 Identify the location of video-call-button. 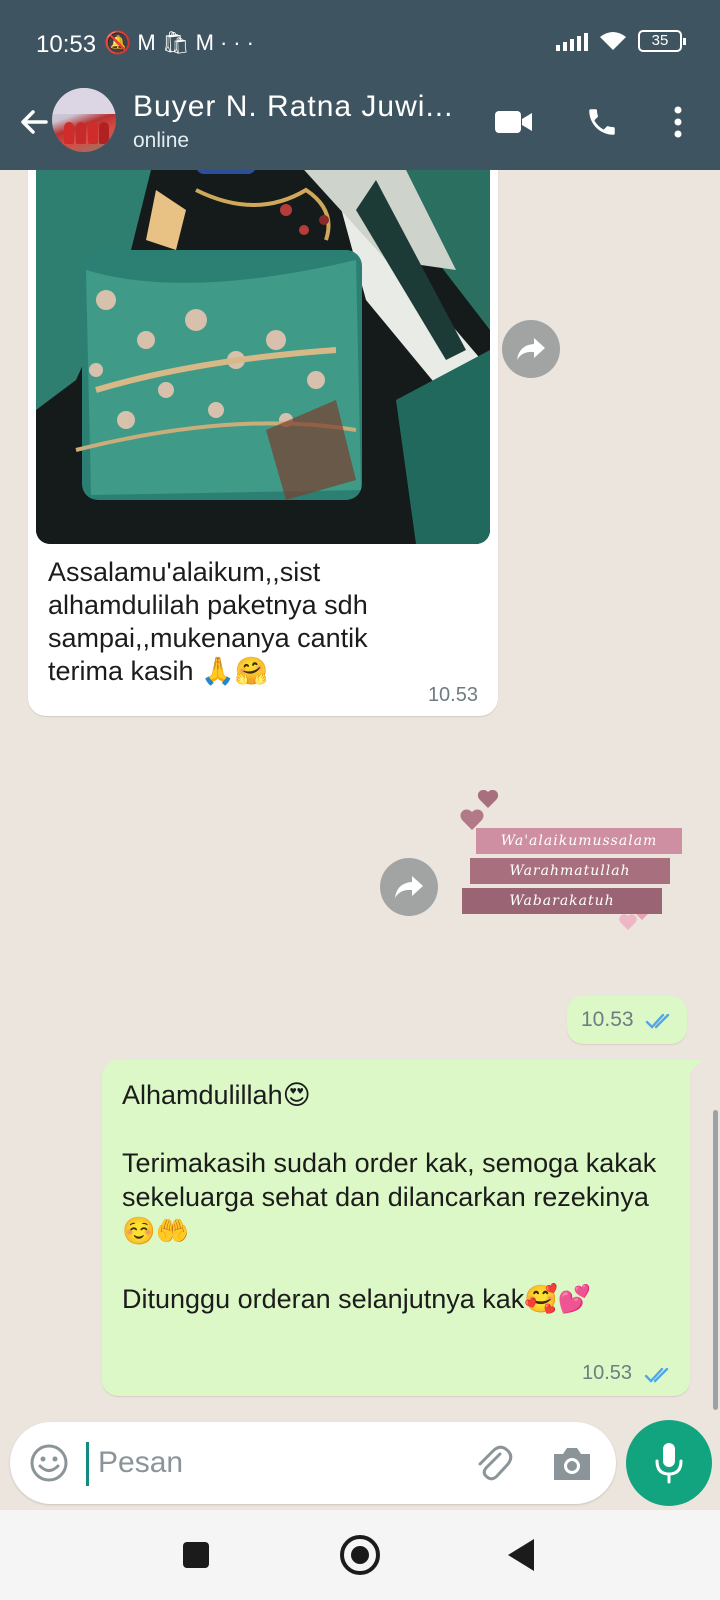
(514, 122).